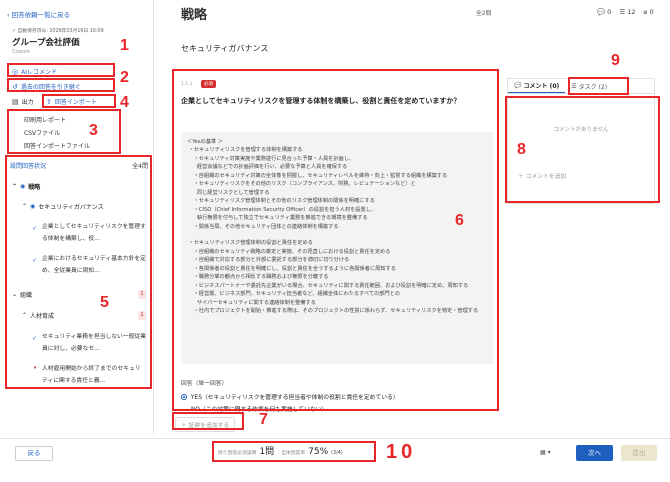 The width and height of the screenshot is (670, 482). I want to click on annotation-number-9: 9, so click(615, 60).